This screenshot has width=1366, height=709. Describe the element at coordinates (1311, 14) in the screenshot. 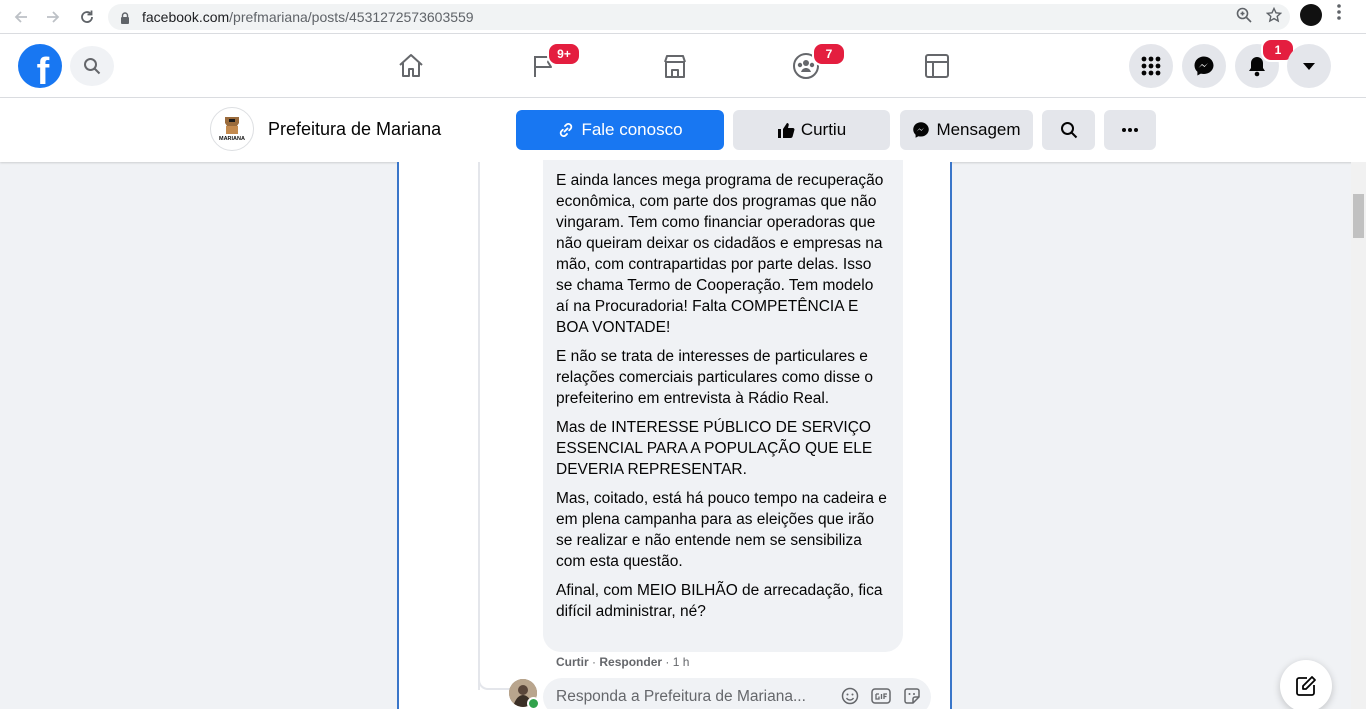

I see `profile-avatar-icon` at that location.